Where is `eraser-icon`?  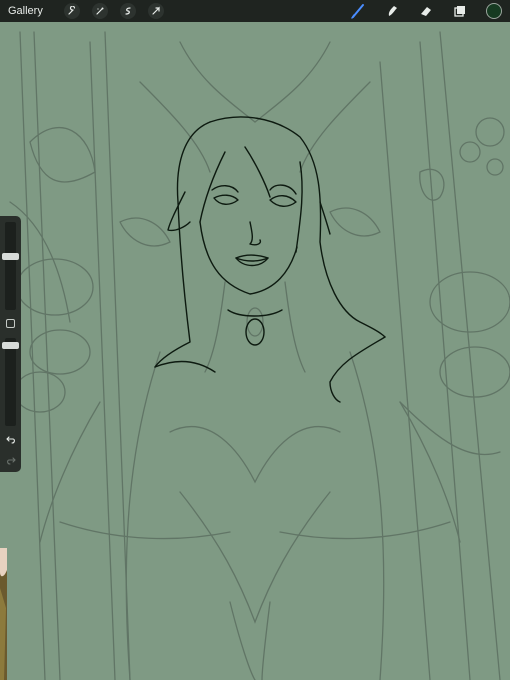
eraser-icon is located at coordinates (426, 11).